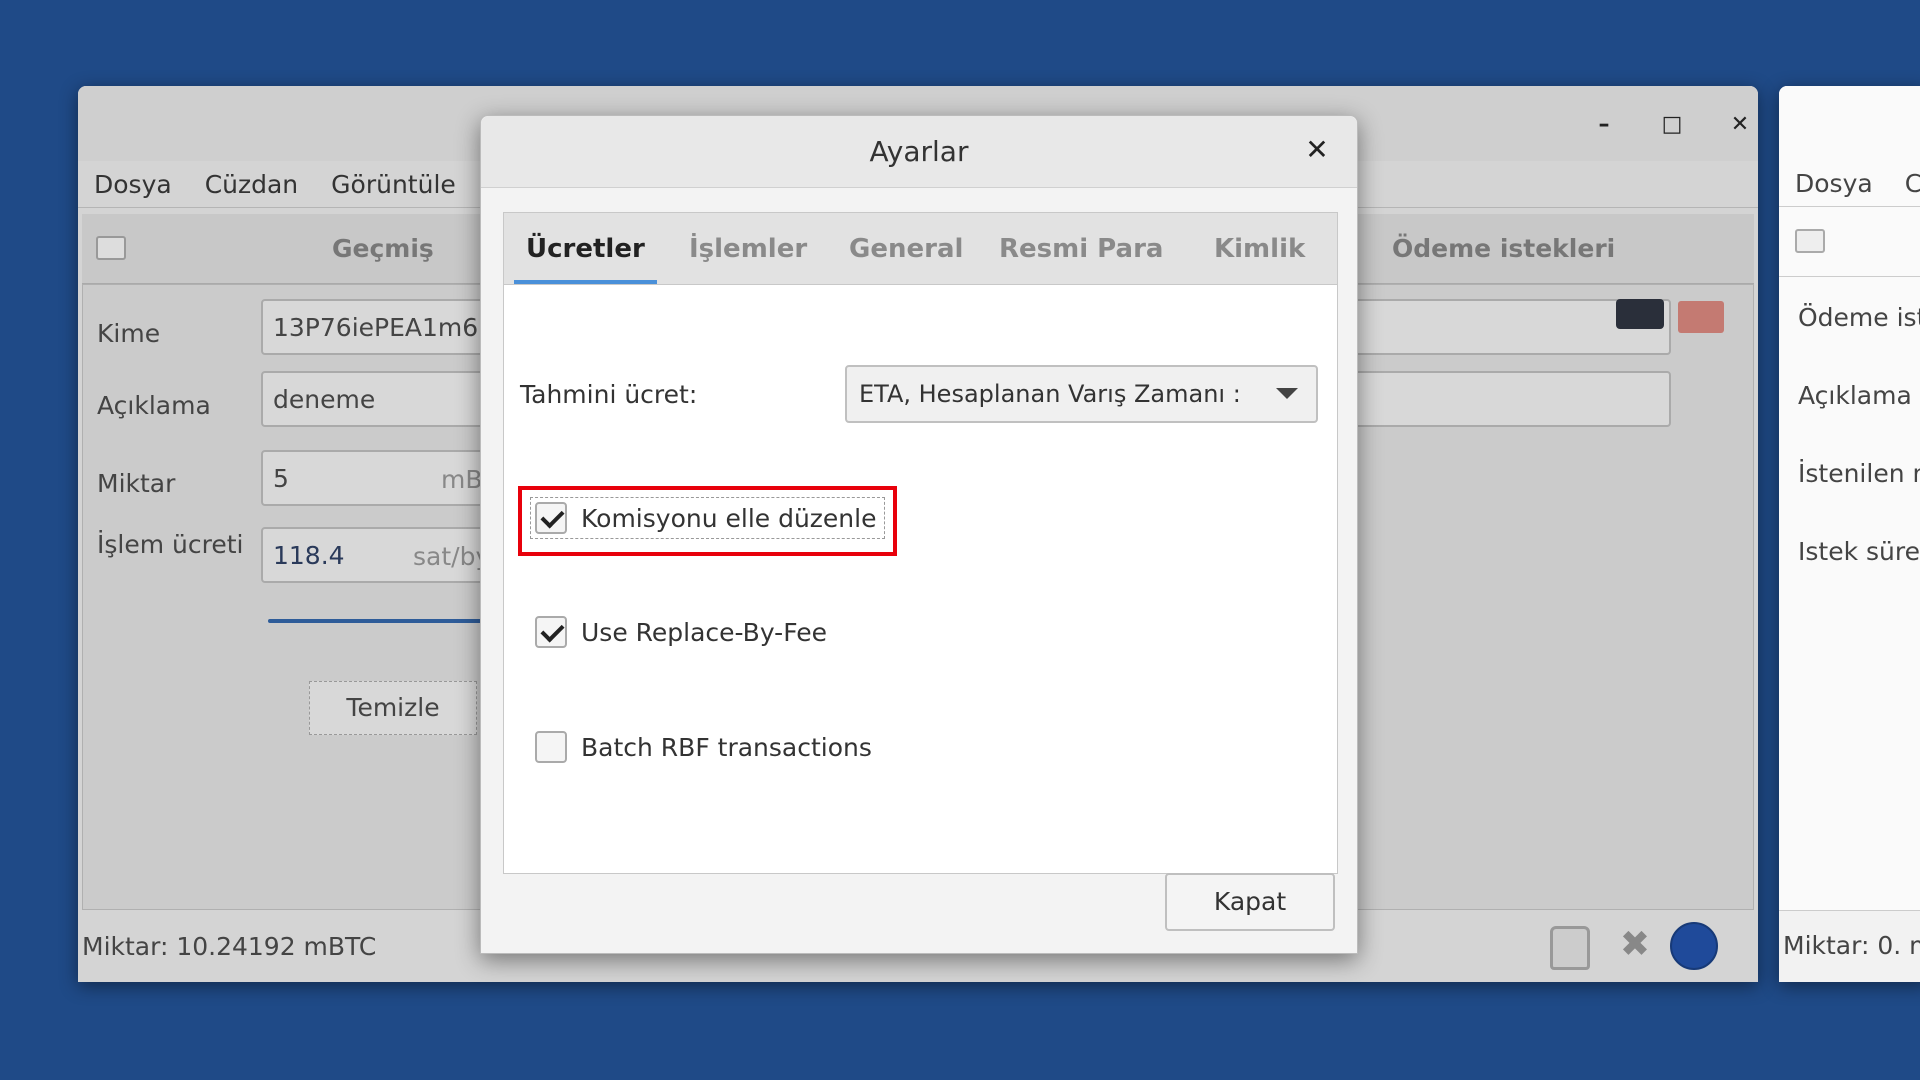 The height and width of the screenshot is (1080, 1920). Describe the element at coordinates (551, 632) in the screenshot. I see `rbf-checkbox` at that location.